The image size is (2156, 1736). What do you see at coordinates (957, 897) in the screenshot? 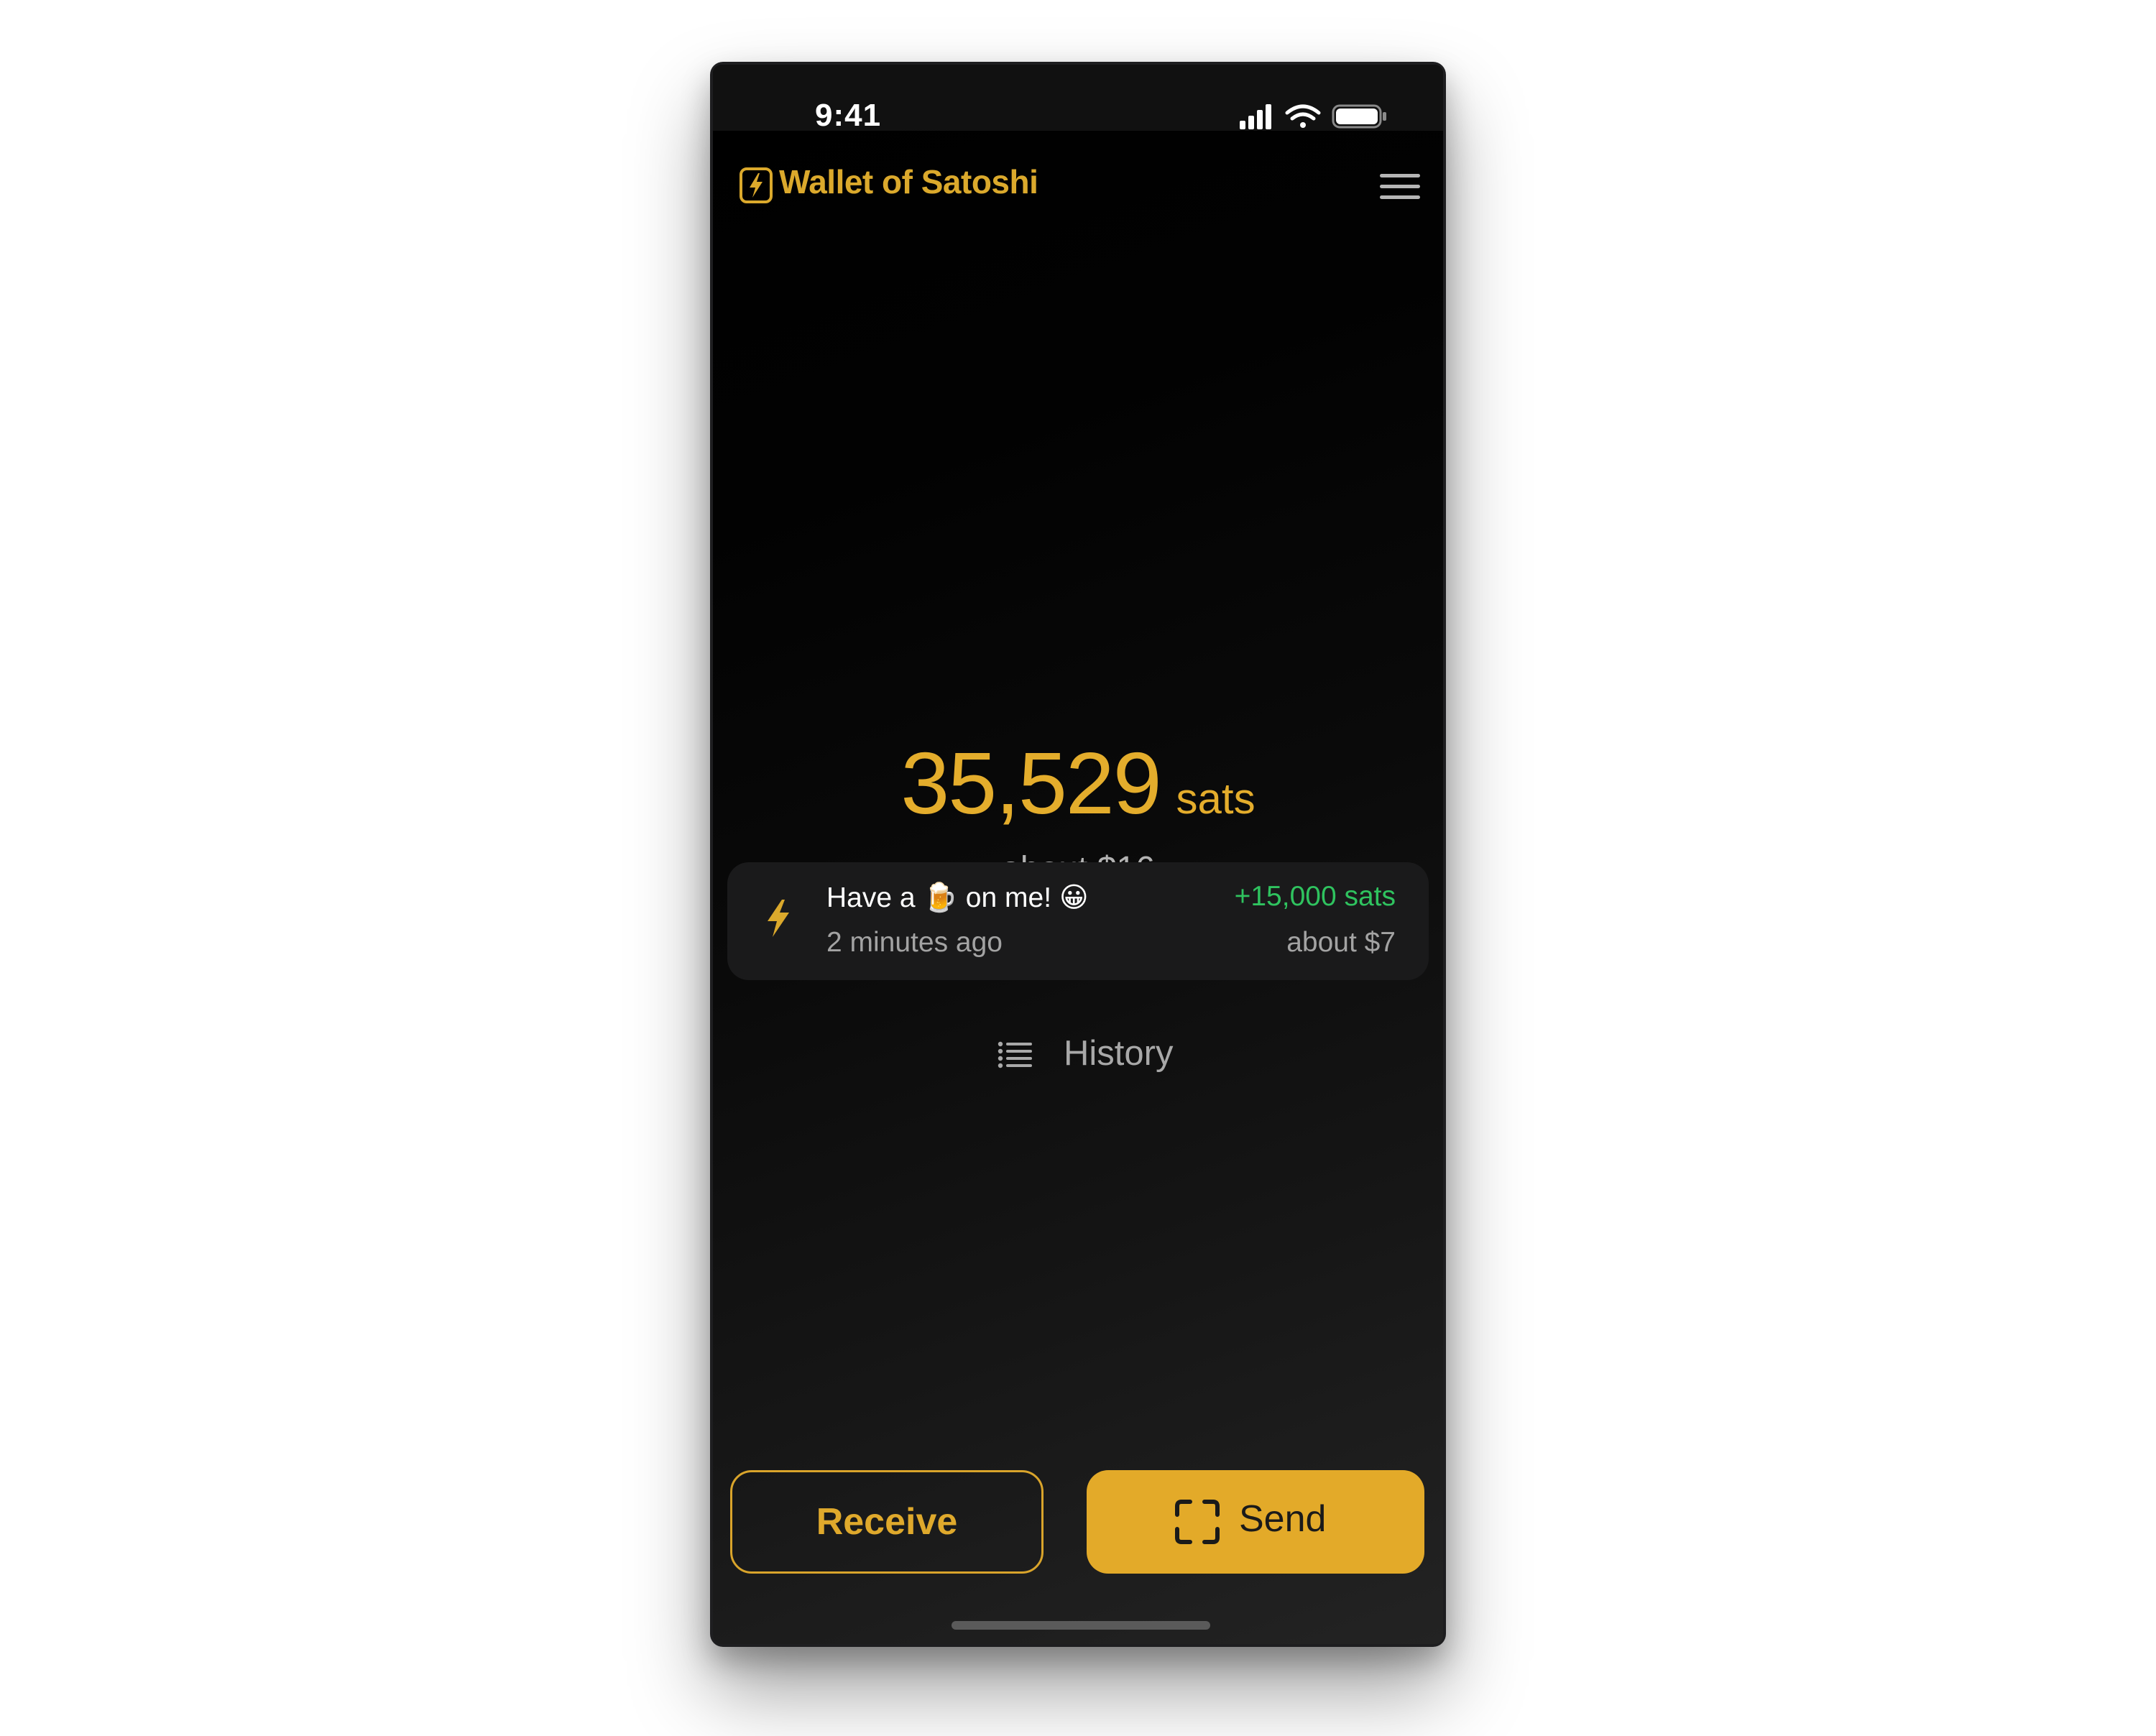
I see `transaction-memo: Have a 🍺 on me! 😀` at bounding box center [957, 897].